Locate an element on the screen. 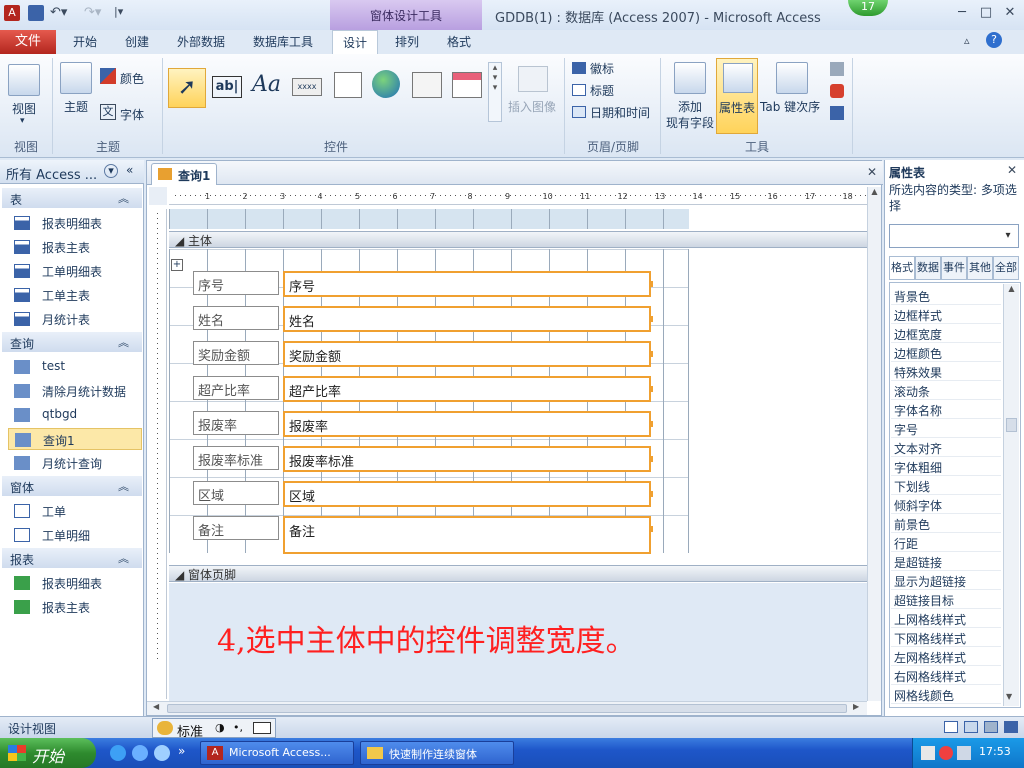 Image resolution: width=1024 pixels, height=768 pixels. theme-button-label: 主题 is located at coordinates (76, 106).